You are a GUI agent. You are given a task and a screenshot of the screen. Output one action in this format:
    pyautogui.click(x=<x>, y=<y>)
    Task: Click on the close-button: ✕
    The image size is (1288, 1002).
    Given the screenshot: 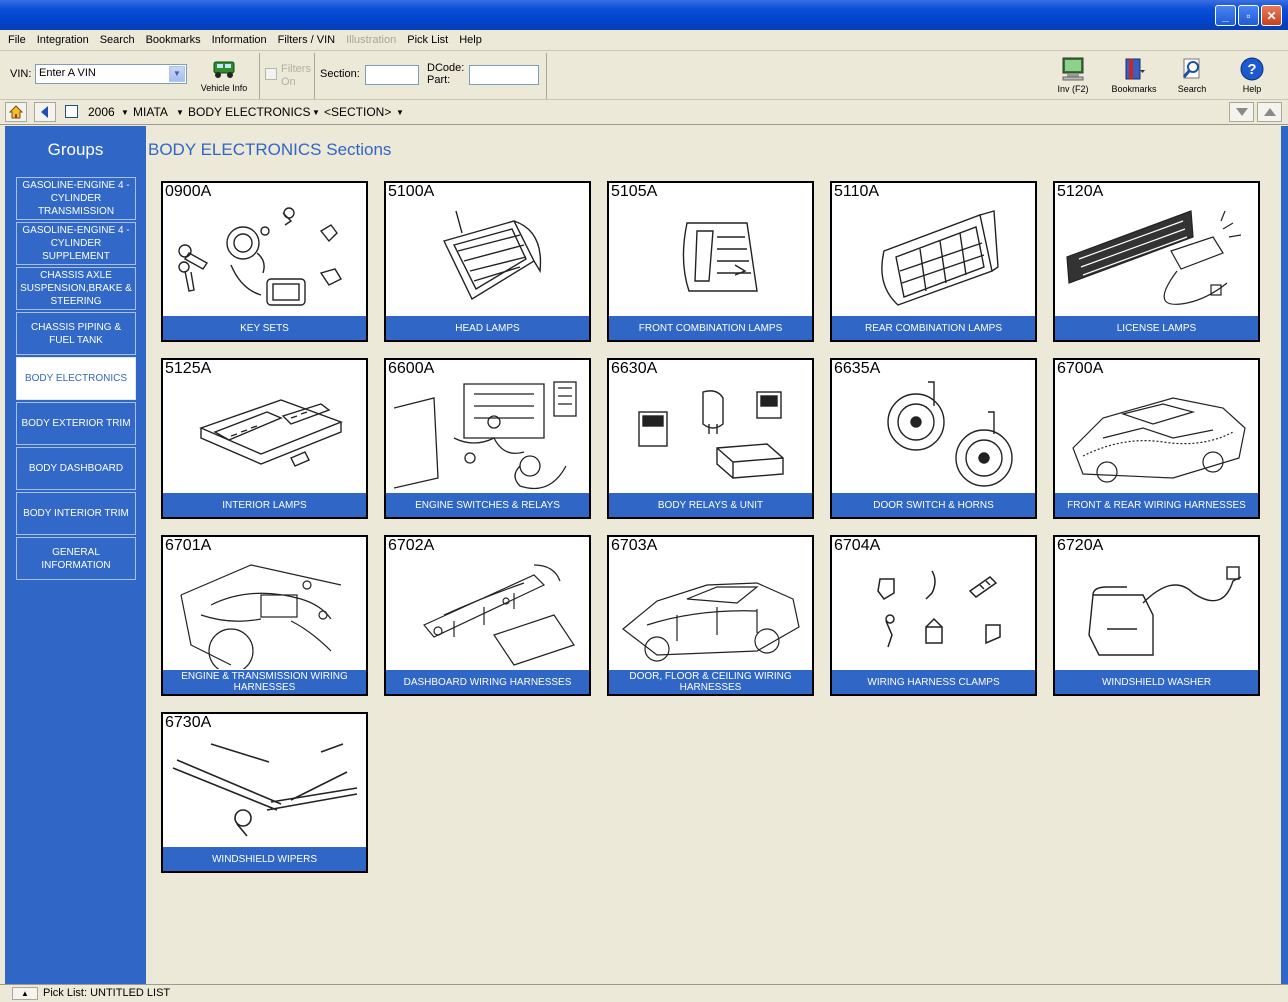 What is the action you would take?
    pyautogui.click(x=1271, y=15)
    